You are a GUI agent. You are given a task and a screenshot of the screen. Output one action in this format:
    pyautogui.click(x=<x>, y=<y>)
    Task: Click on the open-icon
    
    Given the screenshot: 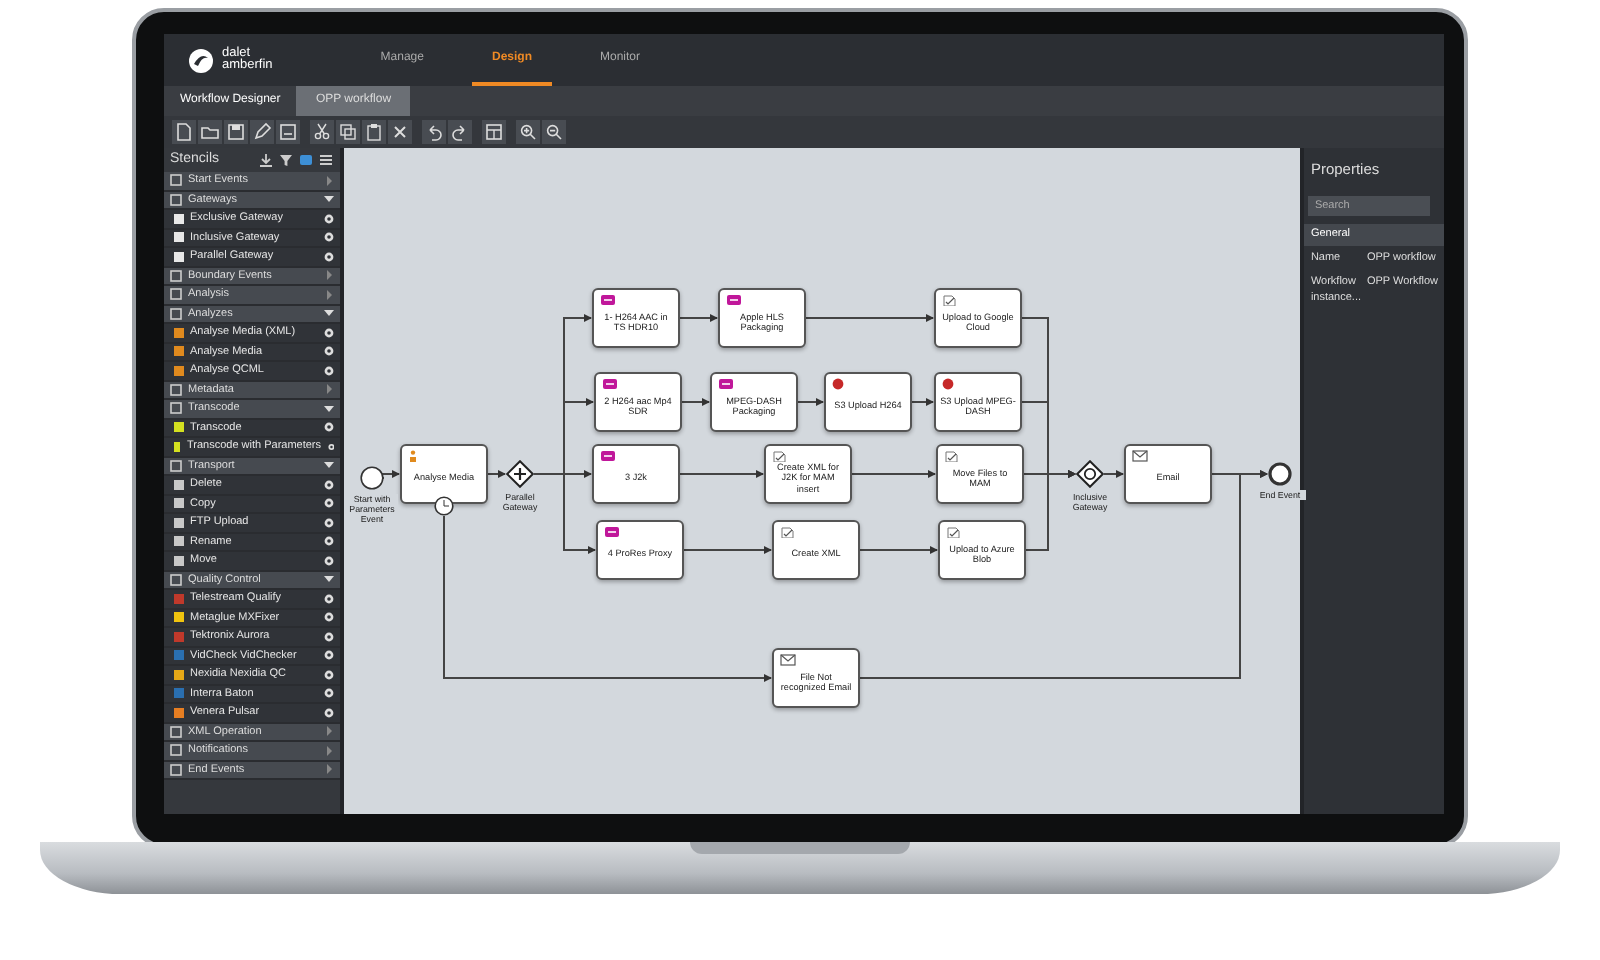 What is the action you would take?
    pyautogui.click(x=210, y=132)
    